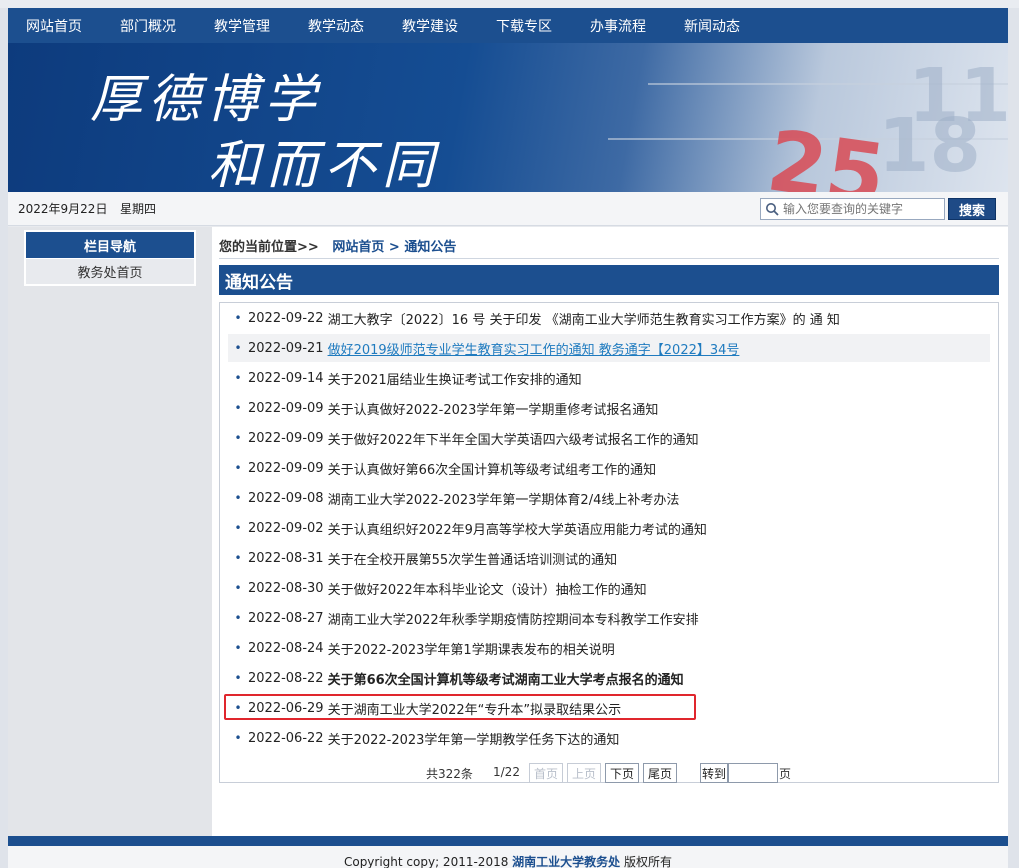 This screenshot has height=868, width=1019. I want to click on notice-date: 2022-08-31, so click(286, 558).